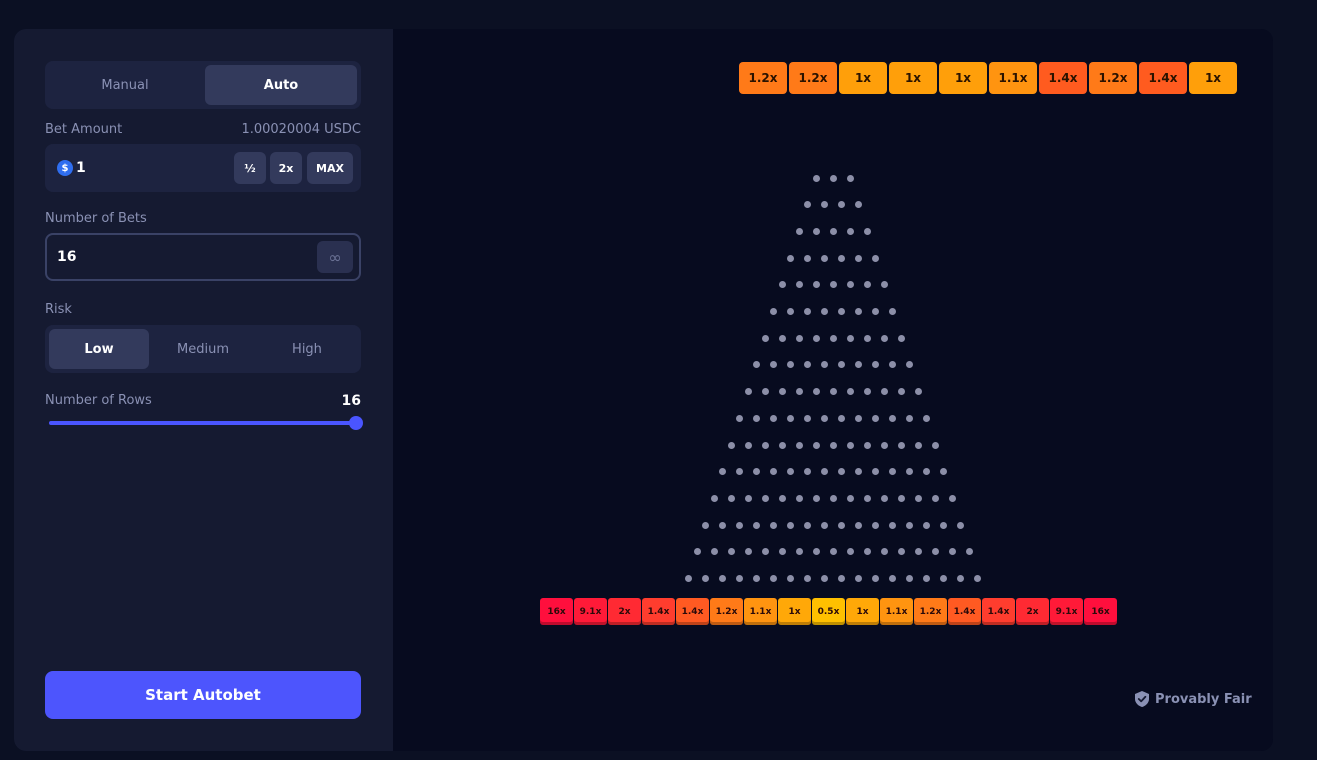 The image size is (1317, 760). Describe the element at coordinates (125, 85) in the screenshot. I see `tab-manual: Manual` at that location.